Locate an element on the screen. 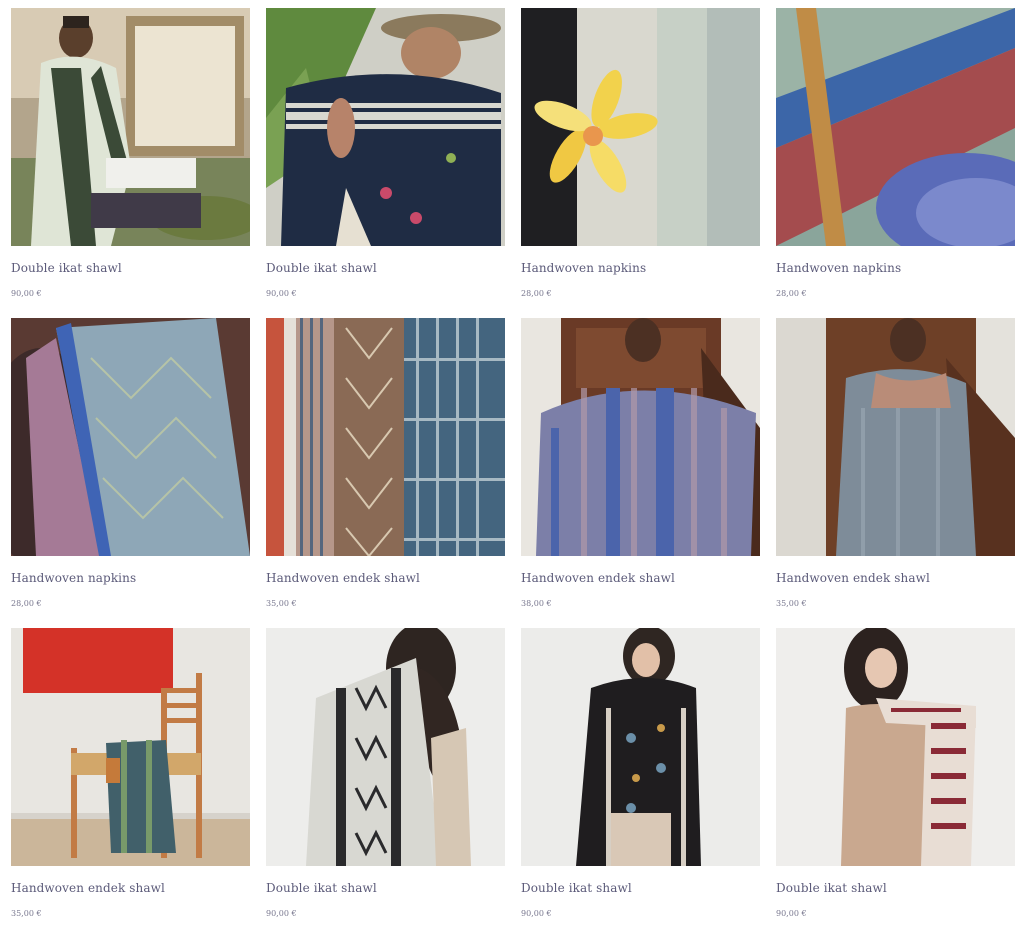 The height and width of the screenshot is (938, 1023). product-card: Handwoven endek shawl 38,00 € is located at coordinates (640, 473).